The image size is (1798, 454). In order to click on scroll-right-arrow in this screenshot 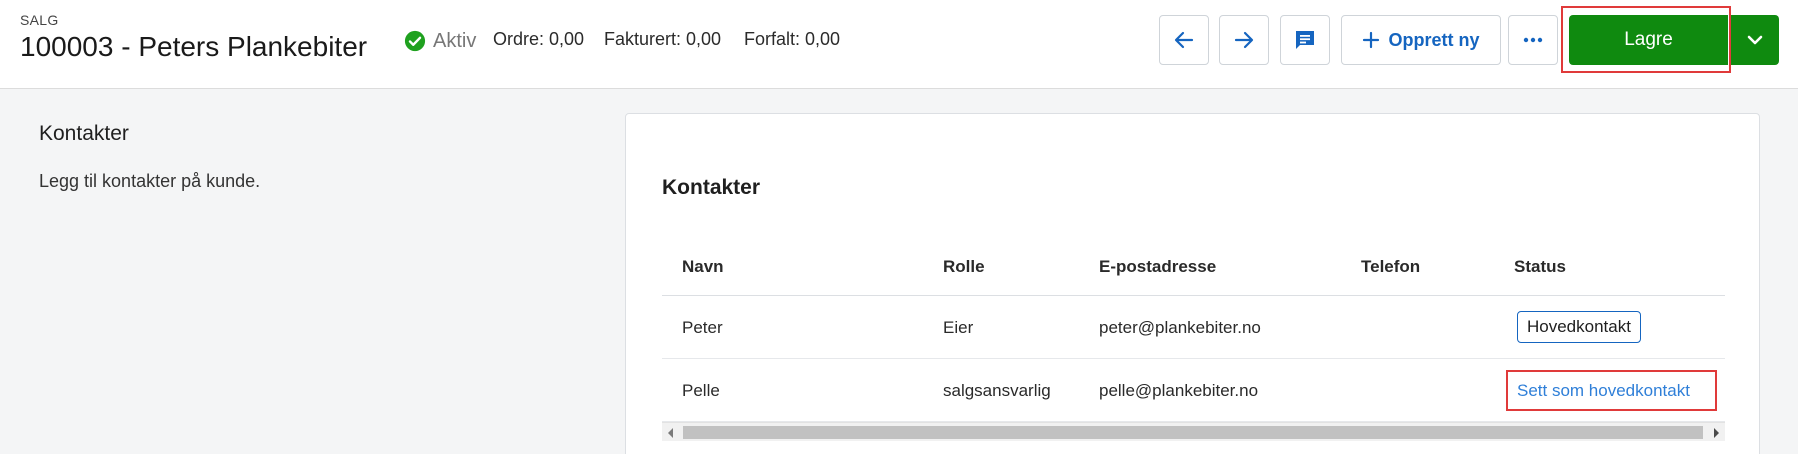, I will do `click(1716, 432)`.